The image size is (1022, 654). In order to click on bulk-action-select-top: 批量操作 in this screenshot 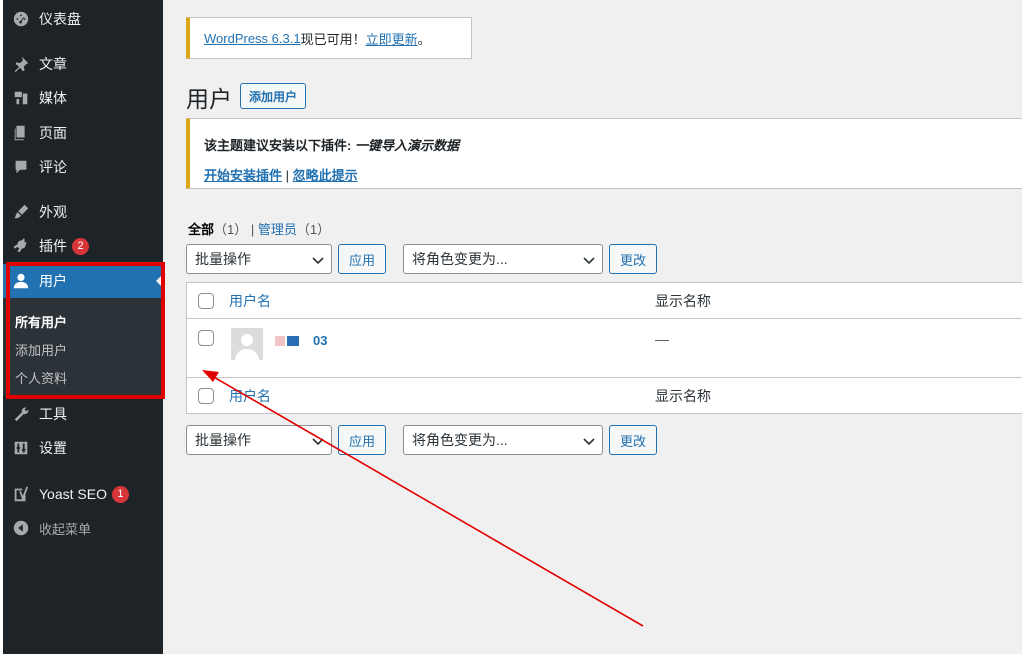, I will do `click(259, 259)`.